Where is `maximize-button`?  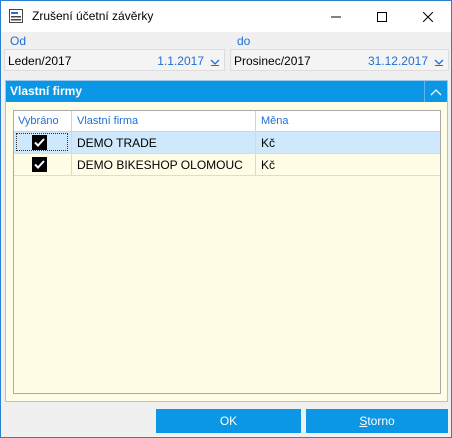 maximize-button is located at coordinates (382, 16).